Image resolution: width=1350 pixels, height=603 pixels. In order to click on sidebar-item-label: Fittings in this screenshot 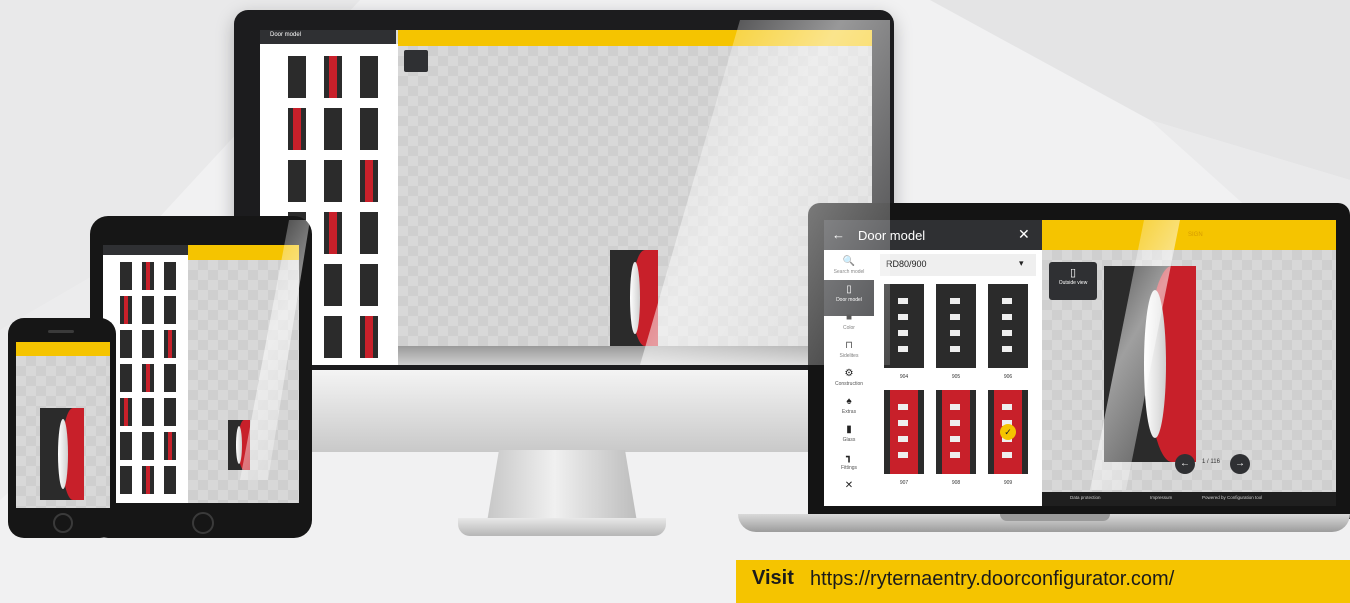, I will do `click(849, 468)`.